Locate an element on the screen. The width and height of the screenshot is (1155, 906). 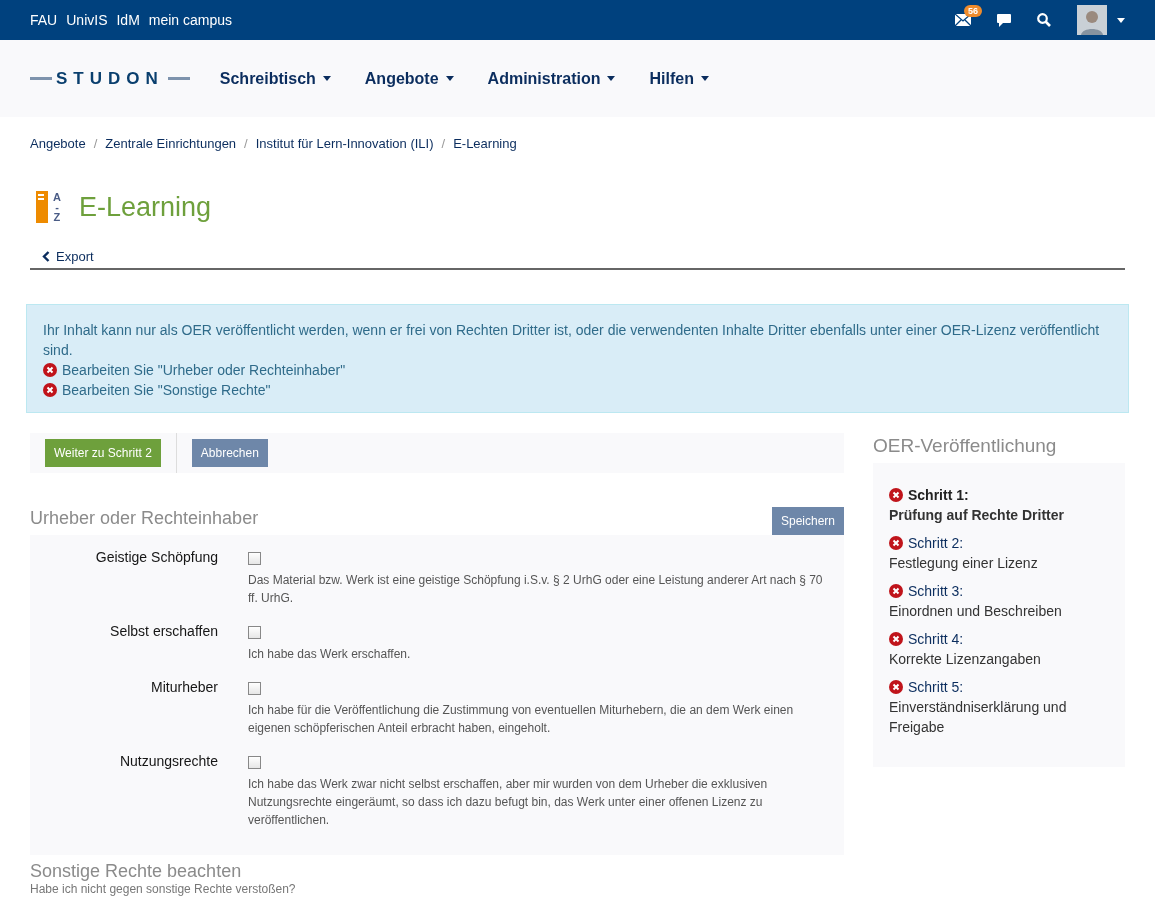
breadcrumb-link: Institut für Lern-Innovation (ILI) is located at coordinates (344, 143).